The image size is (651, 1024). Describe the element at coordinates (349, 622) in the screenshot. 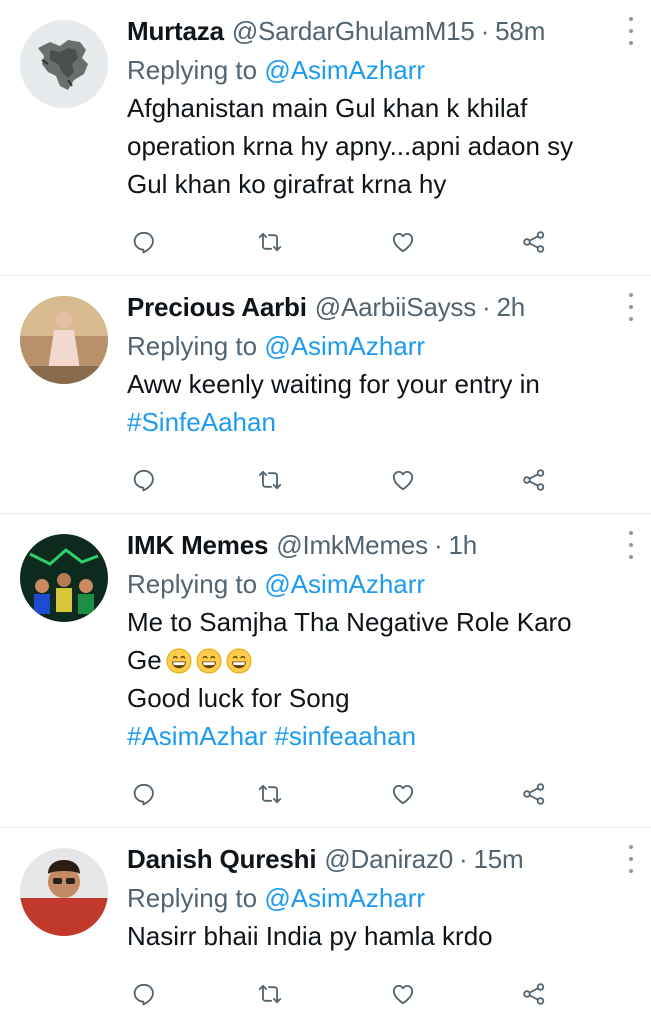

I see `text-line: Me to Samjha Tha Negative Role Karo` at that location.